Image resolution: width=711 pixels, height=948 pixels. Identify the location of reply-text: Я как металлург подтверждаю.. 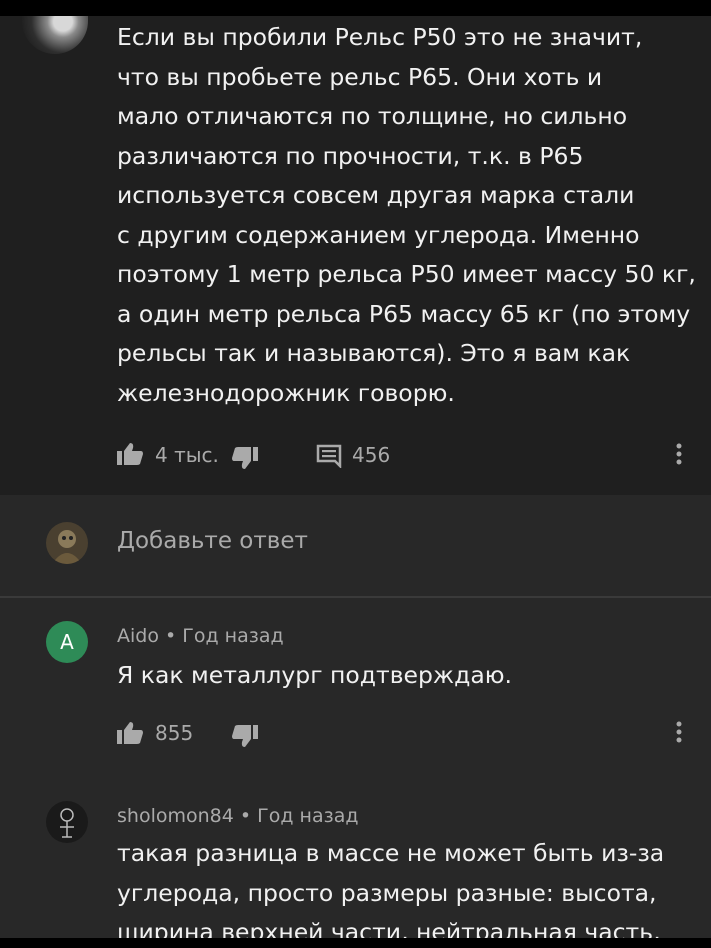
(314, 675).